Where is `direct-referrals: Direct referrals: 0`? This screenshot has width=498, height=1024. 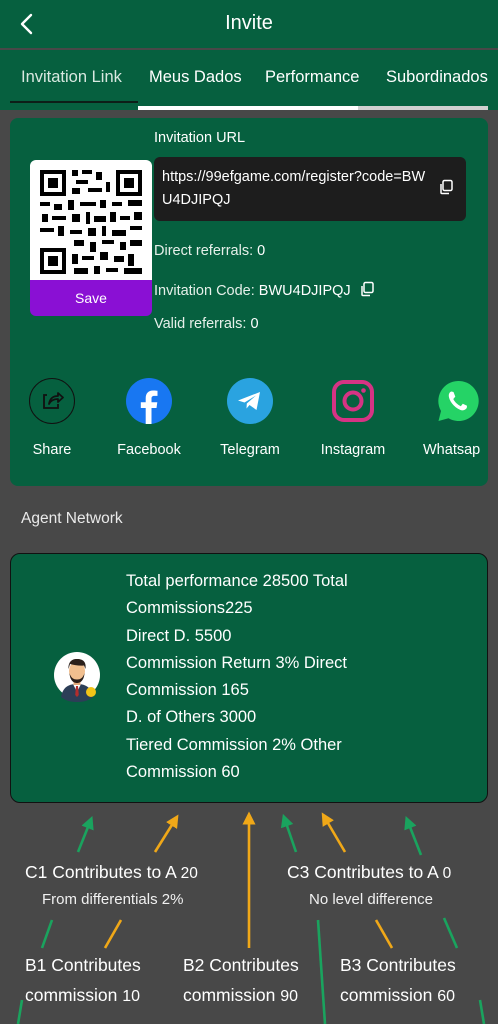
direct-referrals: Direct referrals: 0 is located at coordinates (209, 251).